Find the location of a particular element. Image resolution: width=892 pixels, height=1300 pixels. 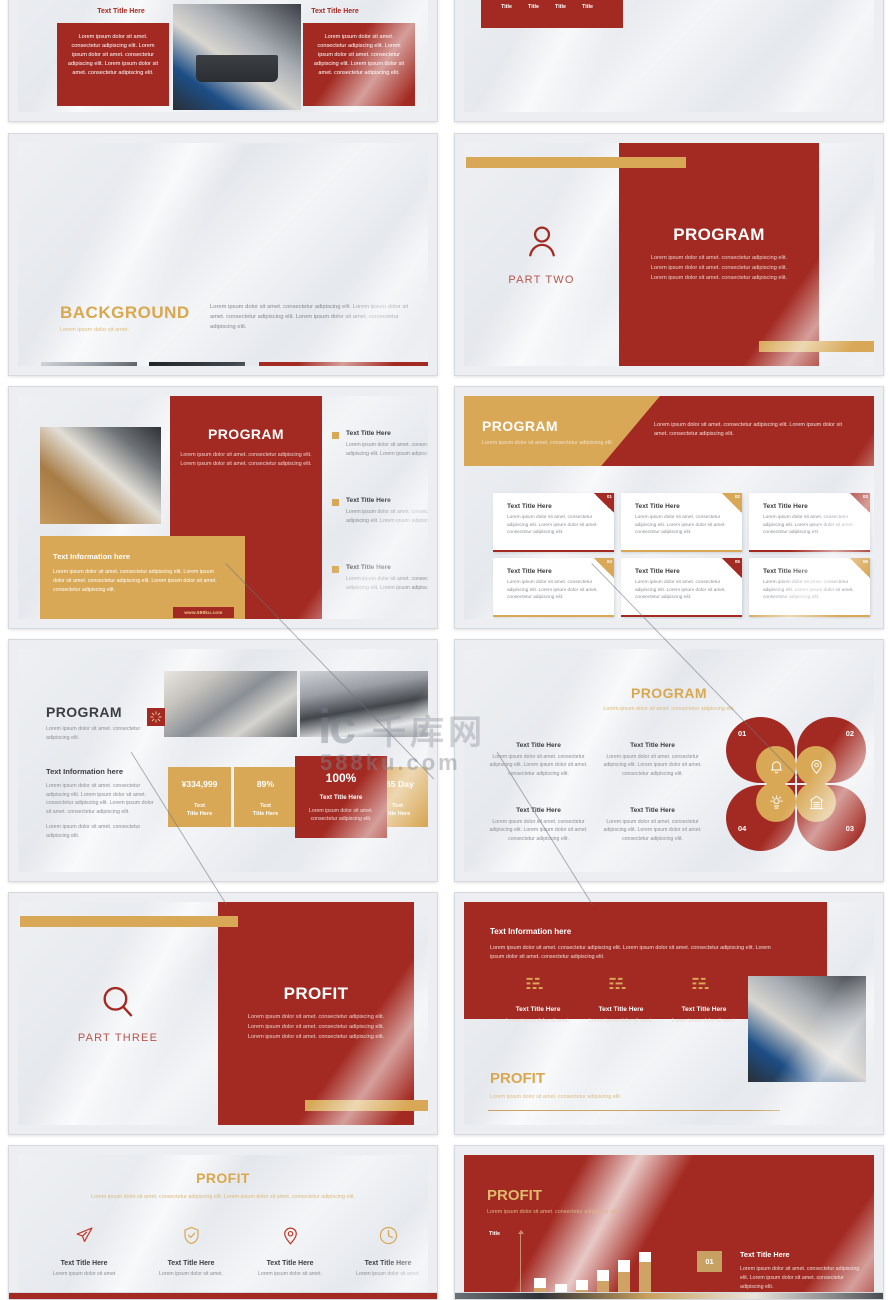

profit-photo is located at coordinates (807, 1029).